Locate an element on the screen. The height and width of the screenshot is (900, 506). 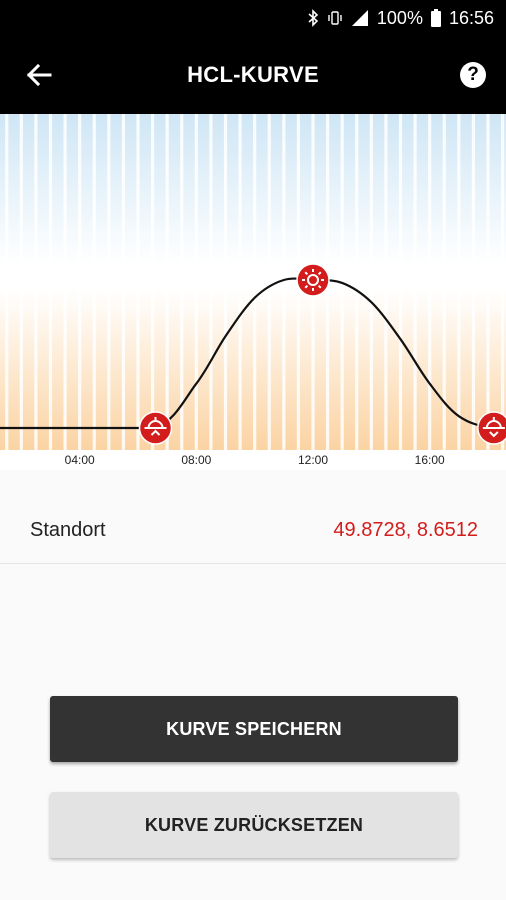
noon-marker is located at coordinates (313, 280).